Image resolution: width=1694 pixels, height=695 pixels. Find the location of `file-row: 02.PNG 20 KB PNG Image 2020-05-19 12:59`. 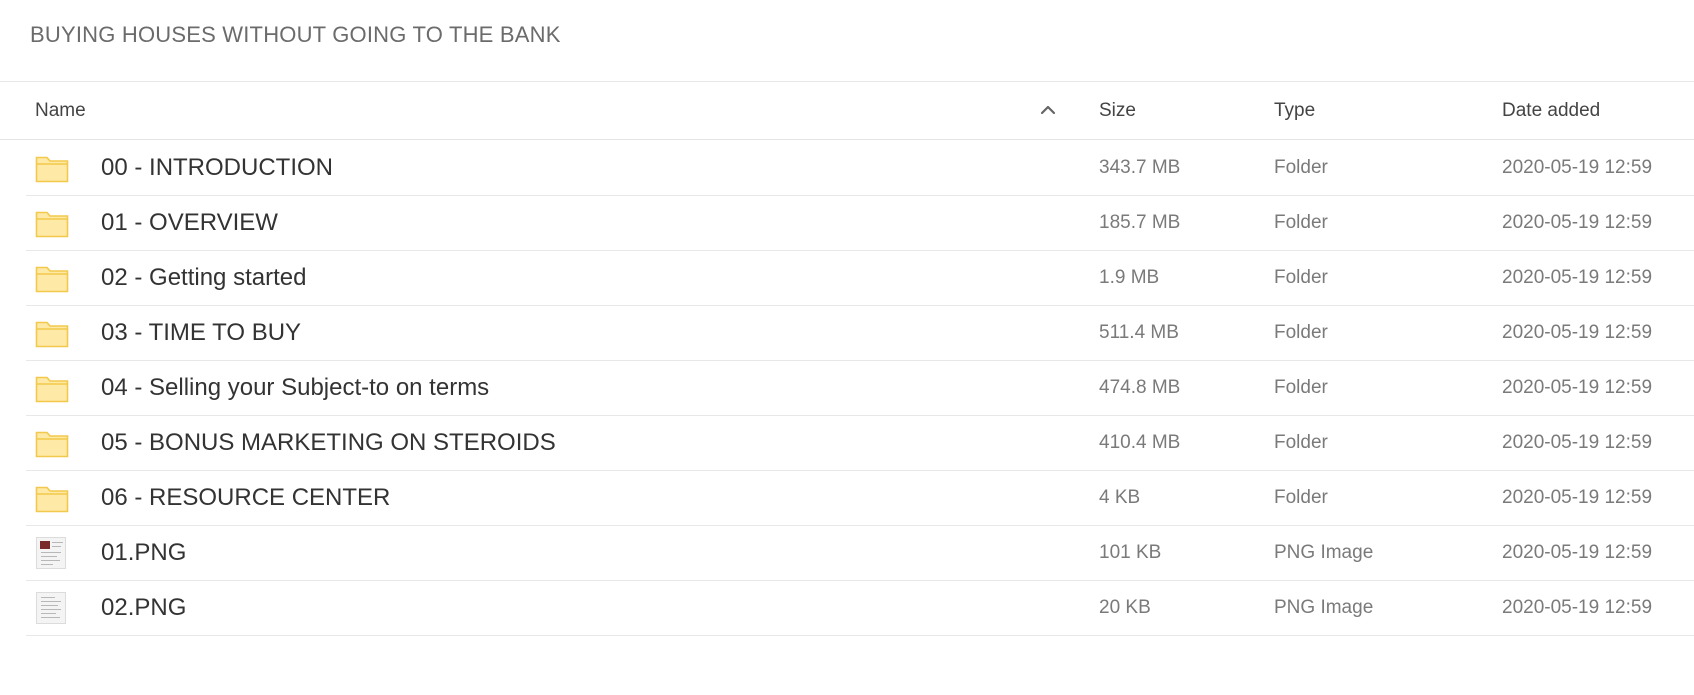

file-row: 02.PNG 20 KB PNG Image 2020-05-19 12:59 is located at coordinates (860, 608).